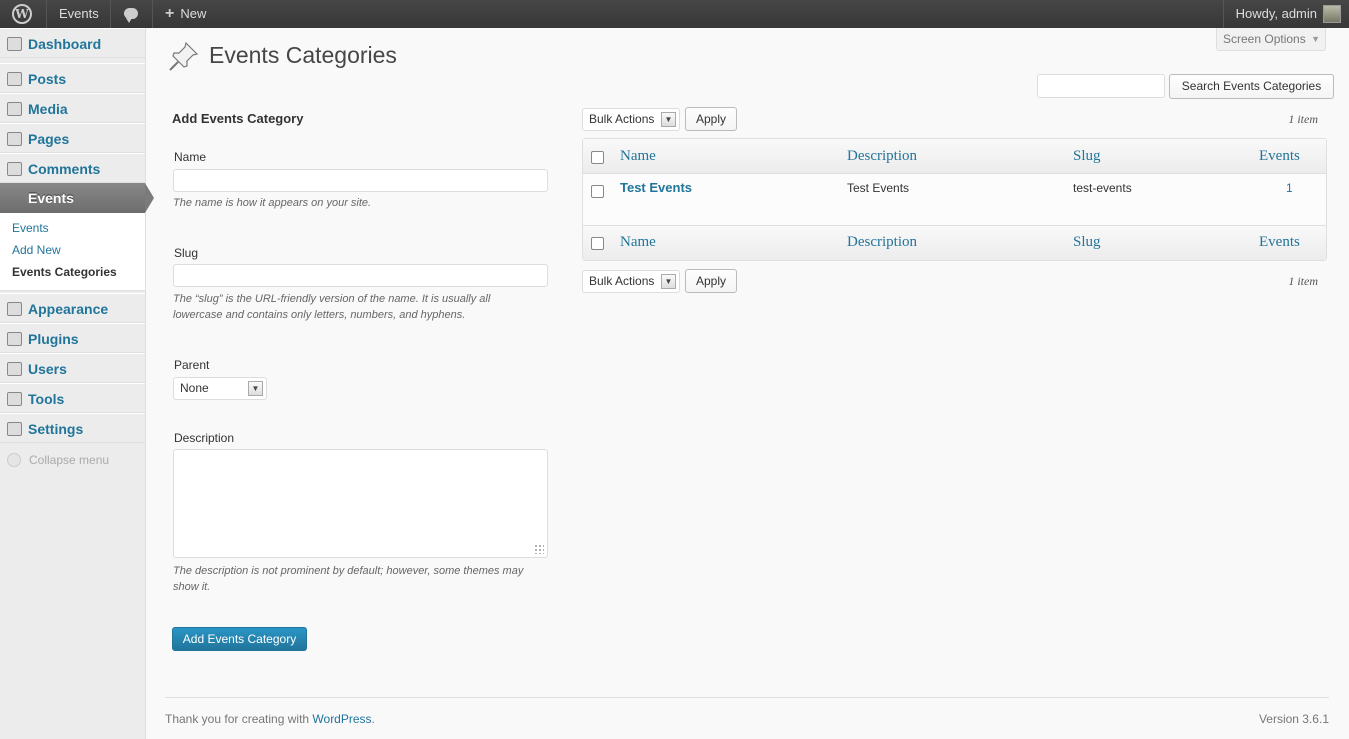 This screenshot has height=739, width=1349. I want to click on collapse-menu-button: Collapse menu, so click(58, 460).